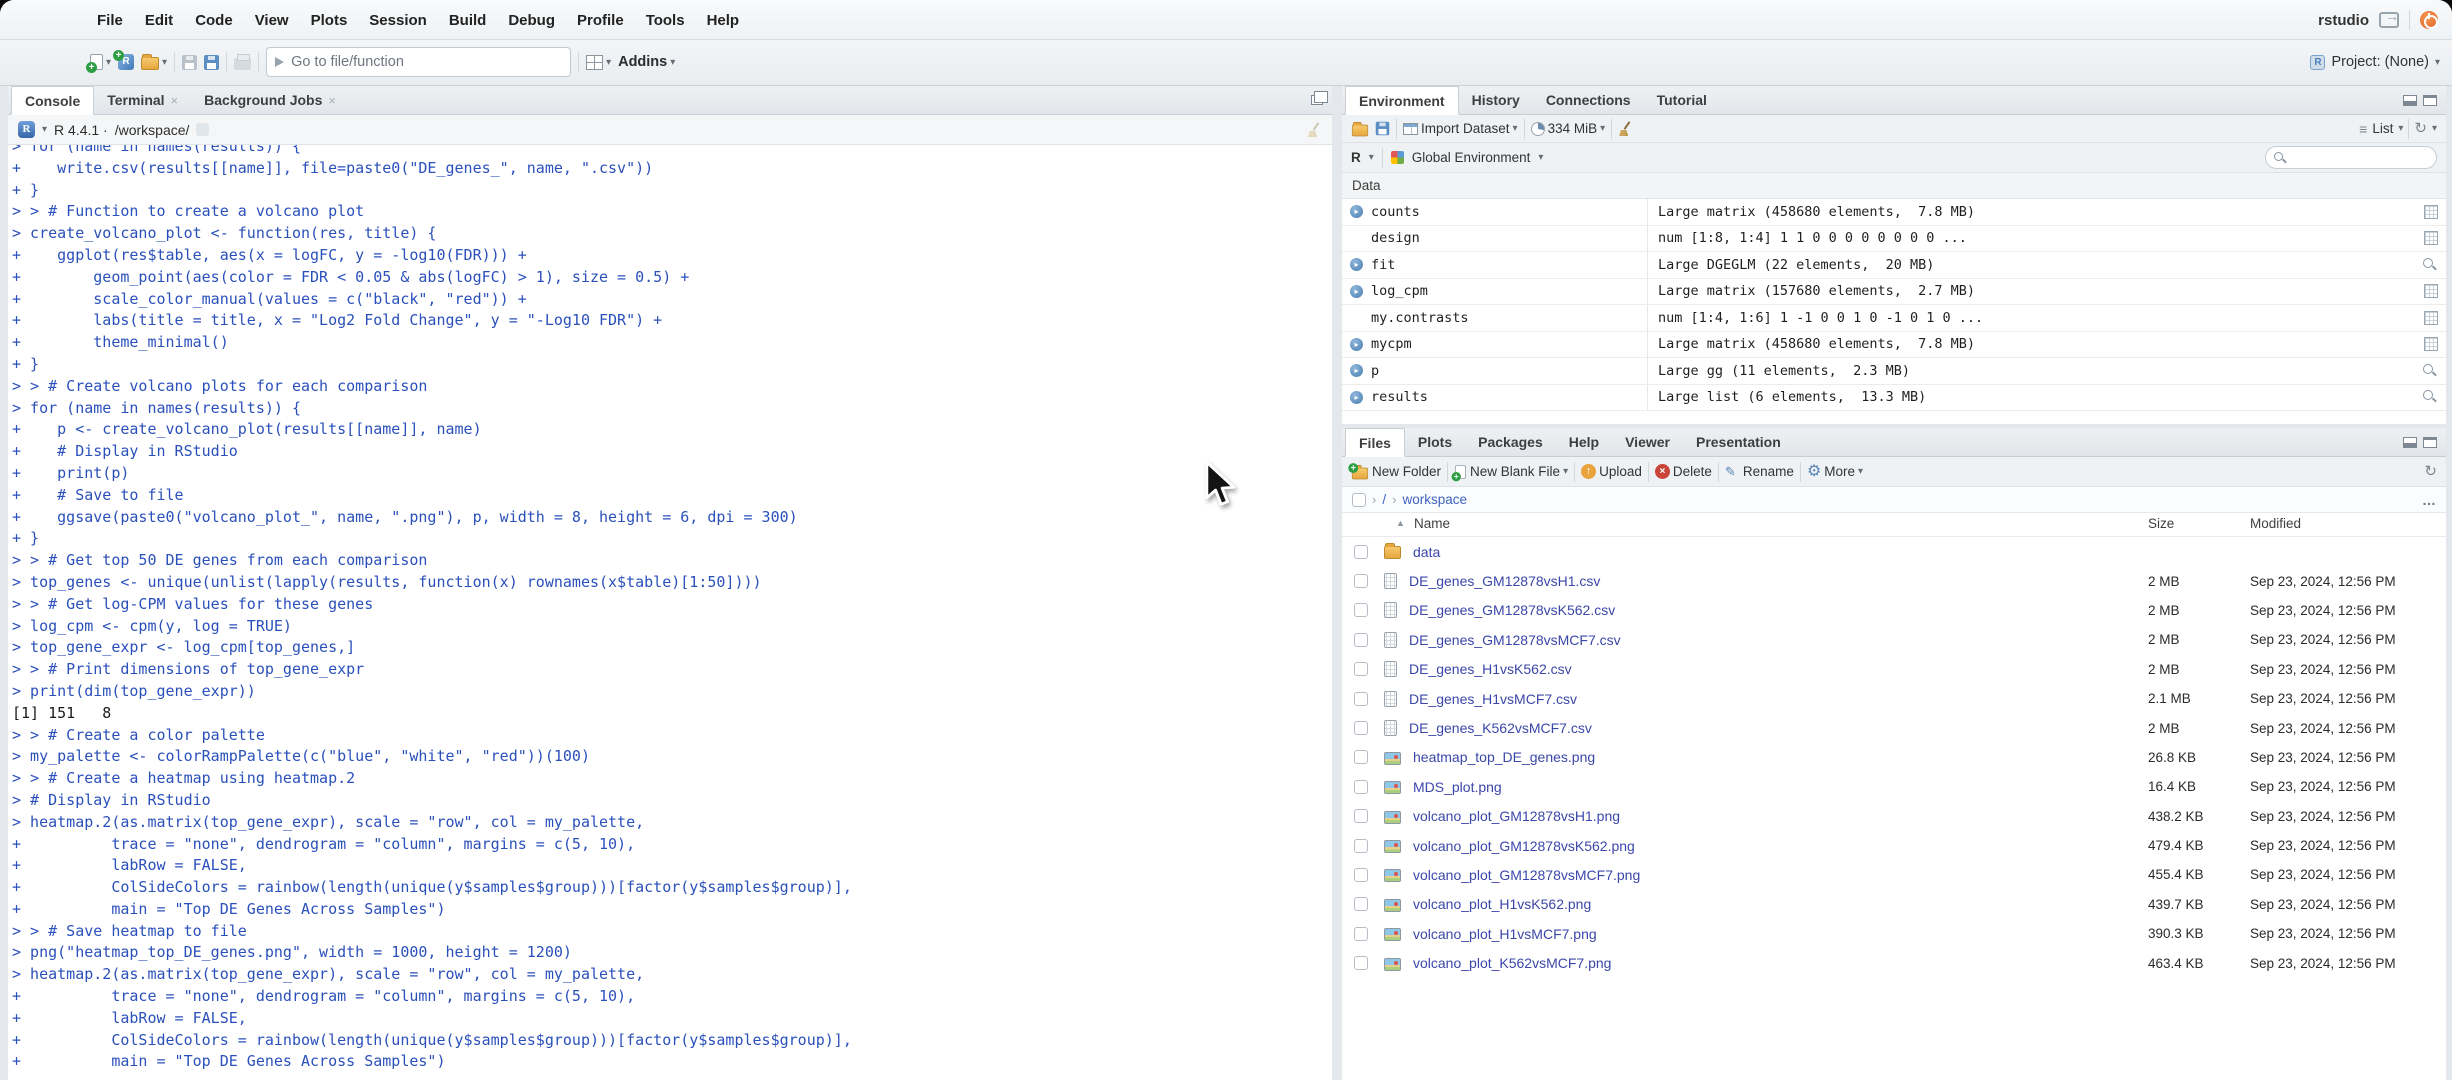 The width and height of the screenshot is (2452, 1080). Describe the element at coordinates (124, 60) in the screenshot. I see `new-project-button: R` at that location.